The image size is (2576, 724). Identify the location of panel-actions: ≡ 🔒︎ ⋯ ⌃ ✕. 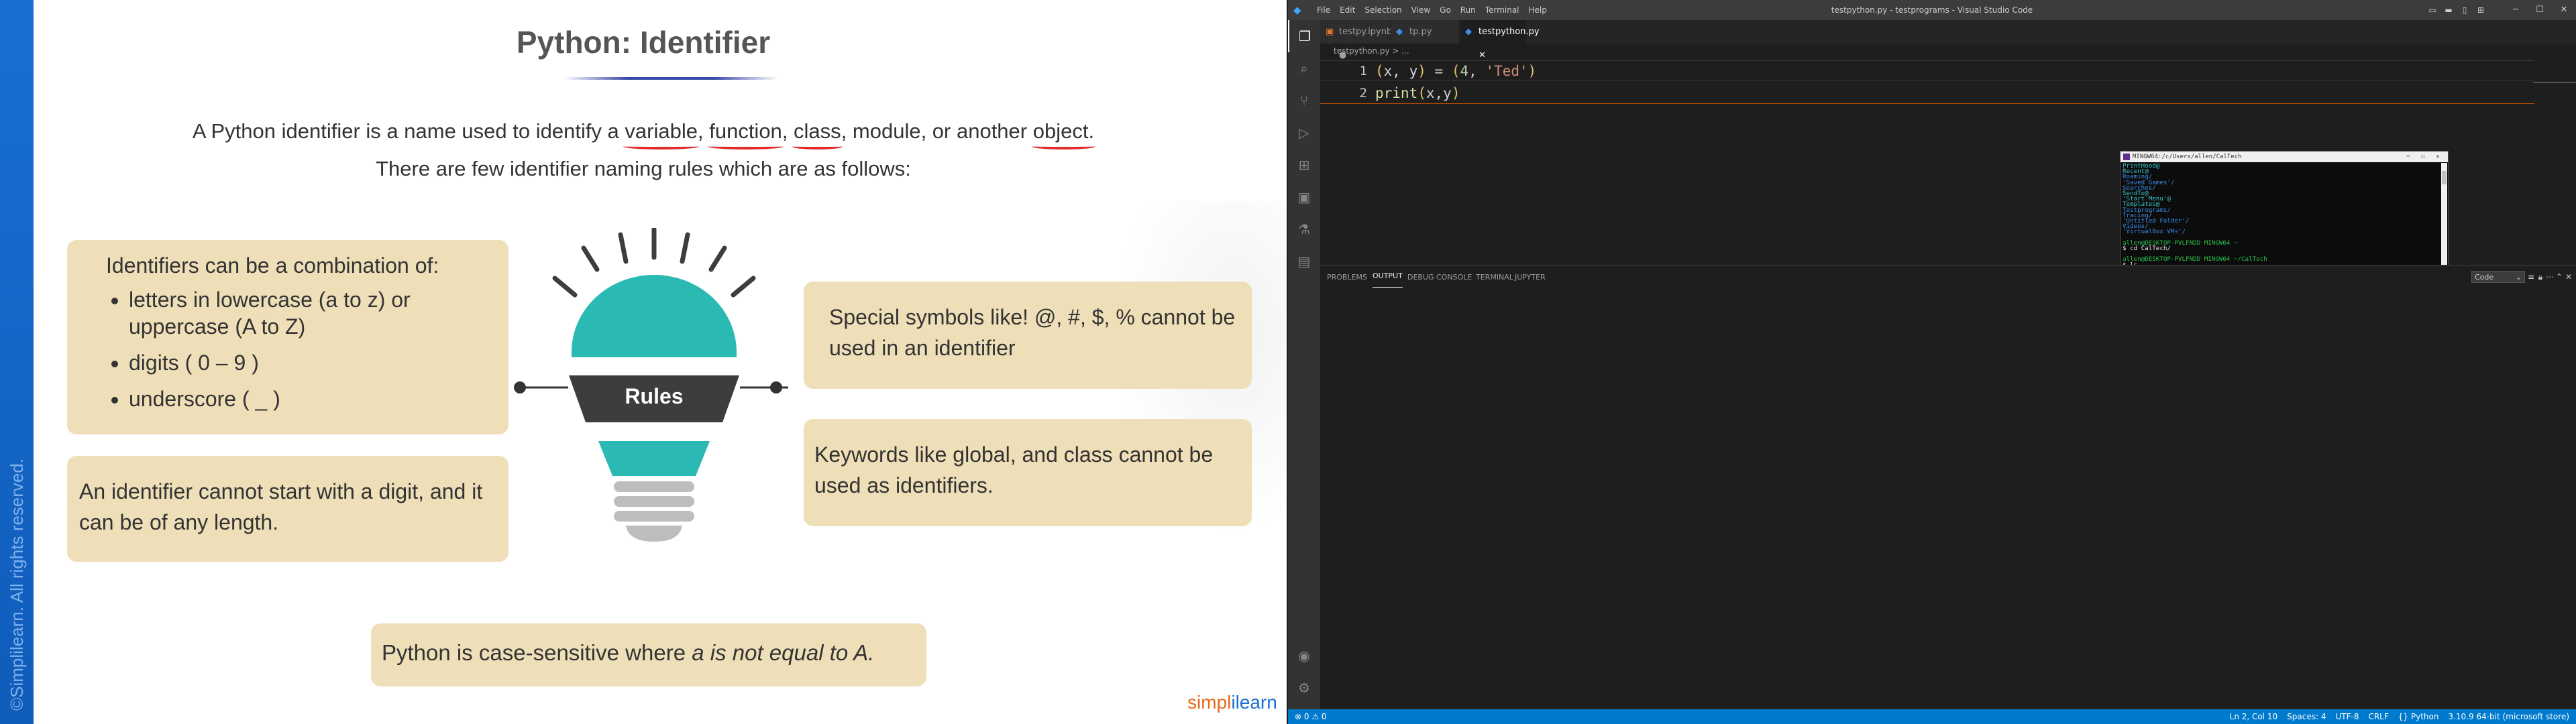
(2549, 277).